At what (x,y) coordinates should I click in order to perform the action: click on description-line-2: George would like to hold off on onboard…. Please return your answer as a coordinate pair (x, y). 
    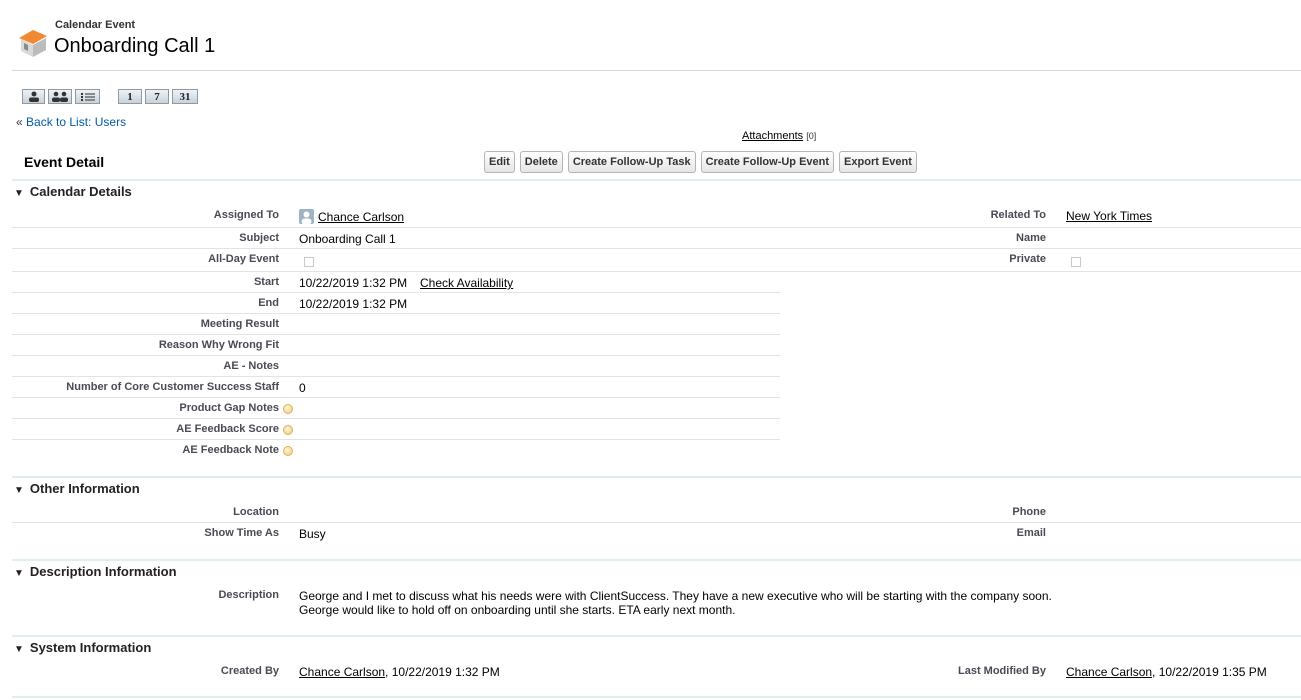
    Looking at the image, I should click on (517, 610).